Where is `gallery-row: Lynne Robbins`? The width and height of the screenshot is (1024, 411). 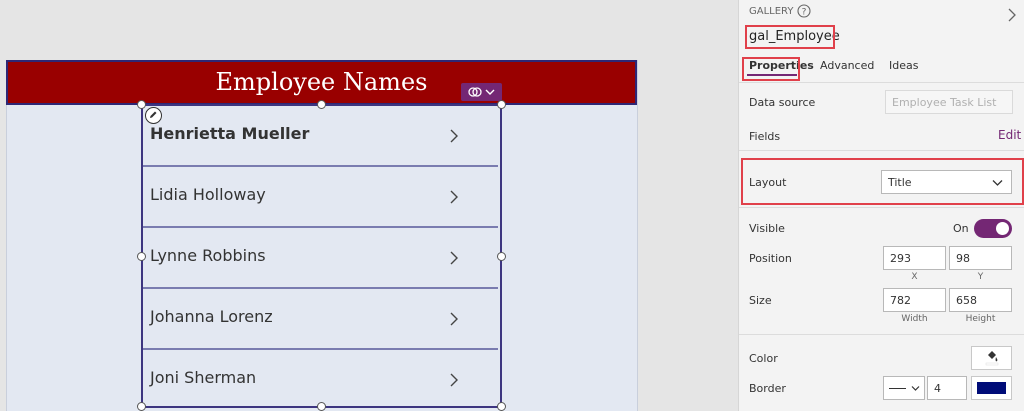
gallery-row: Lynne Robbins is located at coordinates (321, 258).